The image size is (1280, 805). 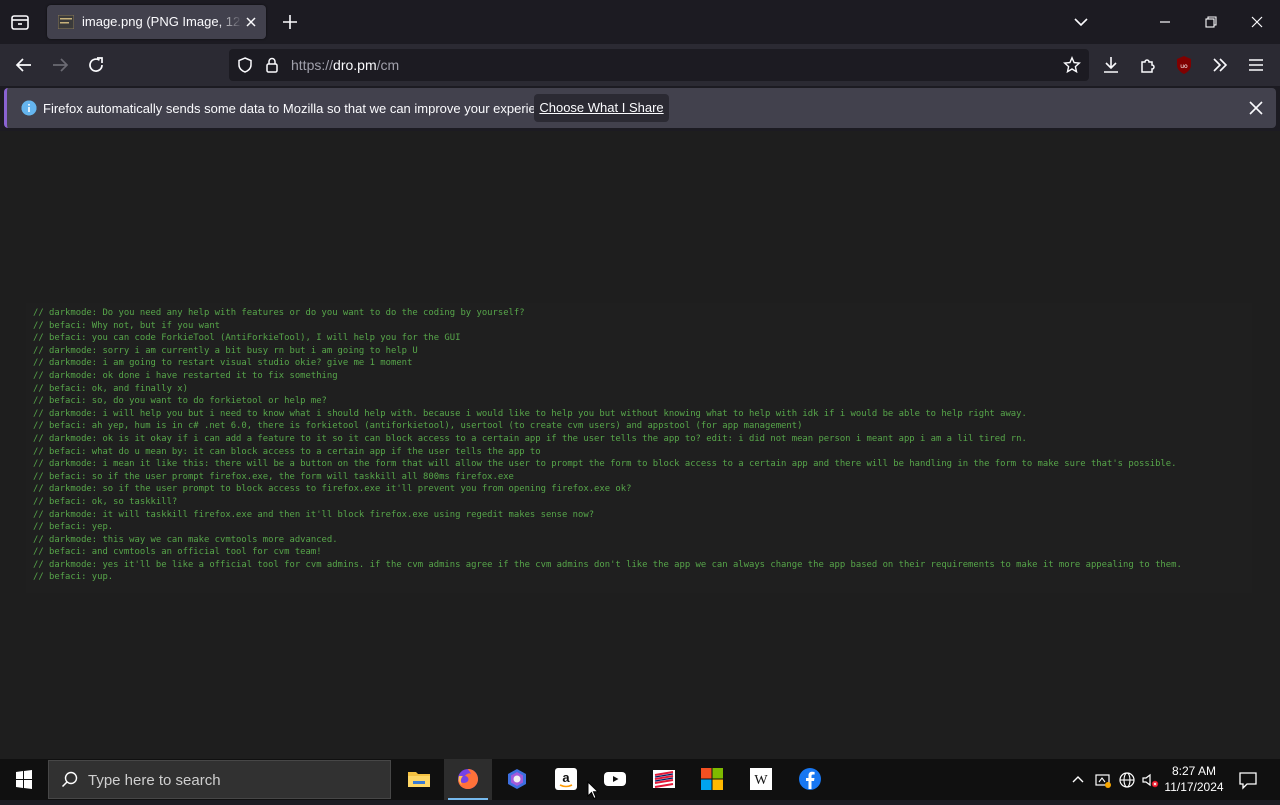 What do you see at coordinates (388, 65) in the screenshot?
I see `url-path: /cm` at bounding box center [388, 65].